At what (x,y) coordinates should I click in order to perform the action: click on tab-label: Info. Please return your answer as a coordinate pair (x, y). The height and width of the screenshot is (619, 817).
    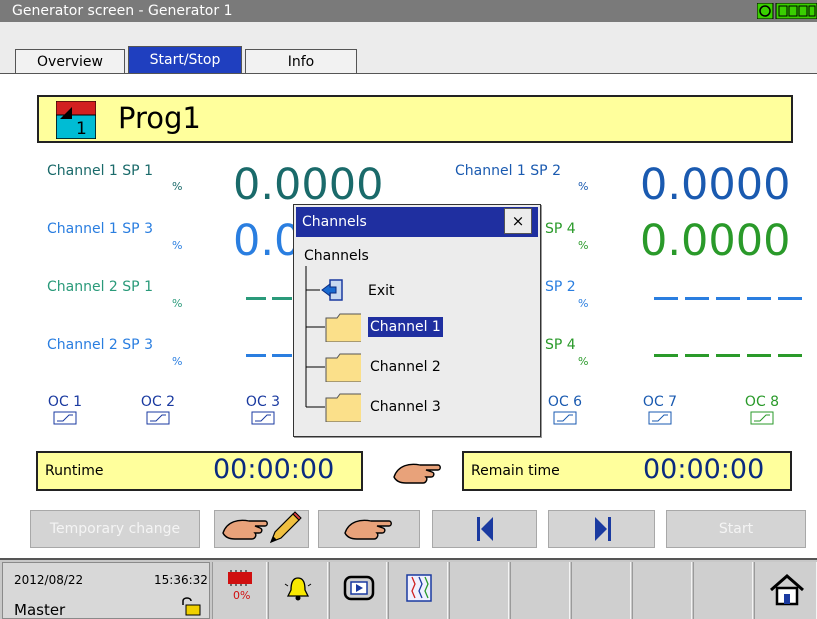
    Looking at the image, I should click on (301, 62).